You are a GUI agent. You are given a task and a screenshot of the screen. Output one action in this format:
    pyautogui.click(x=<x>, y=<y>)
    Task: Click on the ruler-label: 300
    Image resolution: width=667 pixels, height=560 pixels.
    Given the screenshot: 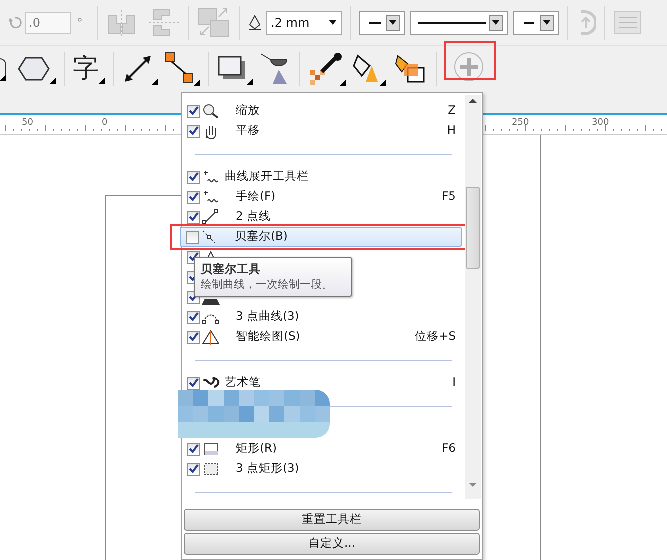 What is the action you would take?
    pyautogui.click(x=601, y=123)
    